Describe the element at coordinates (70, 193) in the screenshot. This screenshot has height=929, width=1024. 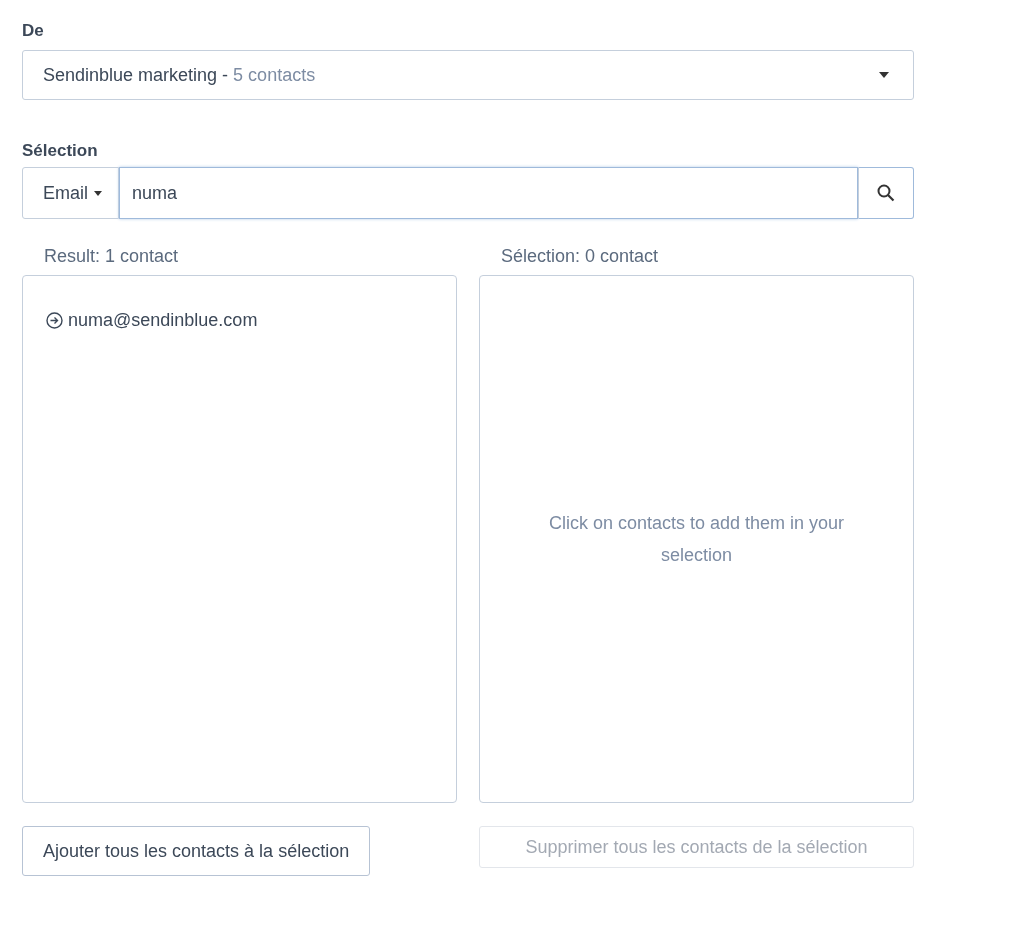
I see `field-dropdown: Email` at that location.